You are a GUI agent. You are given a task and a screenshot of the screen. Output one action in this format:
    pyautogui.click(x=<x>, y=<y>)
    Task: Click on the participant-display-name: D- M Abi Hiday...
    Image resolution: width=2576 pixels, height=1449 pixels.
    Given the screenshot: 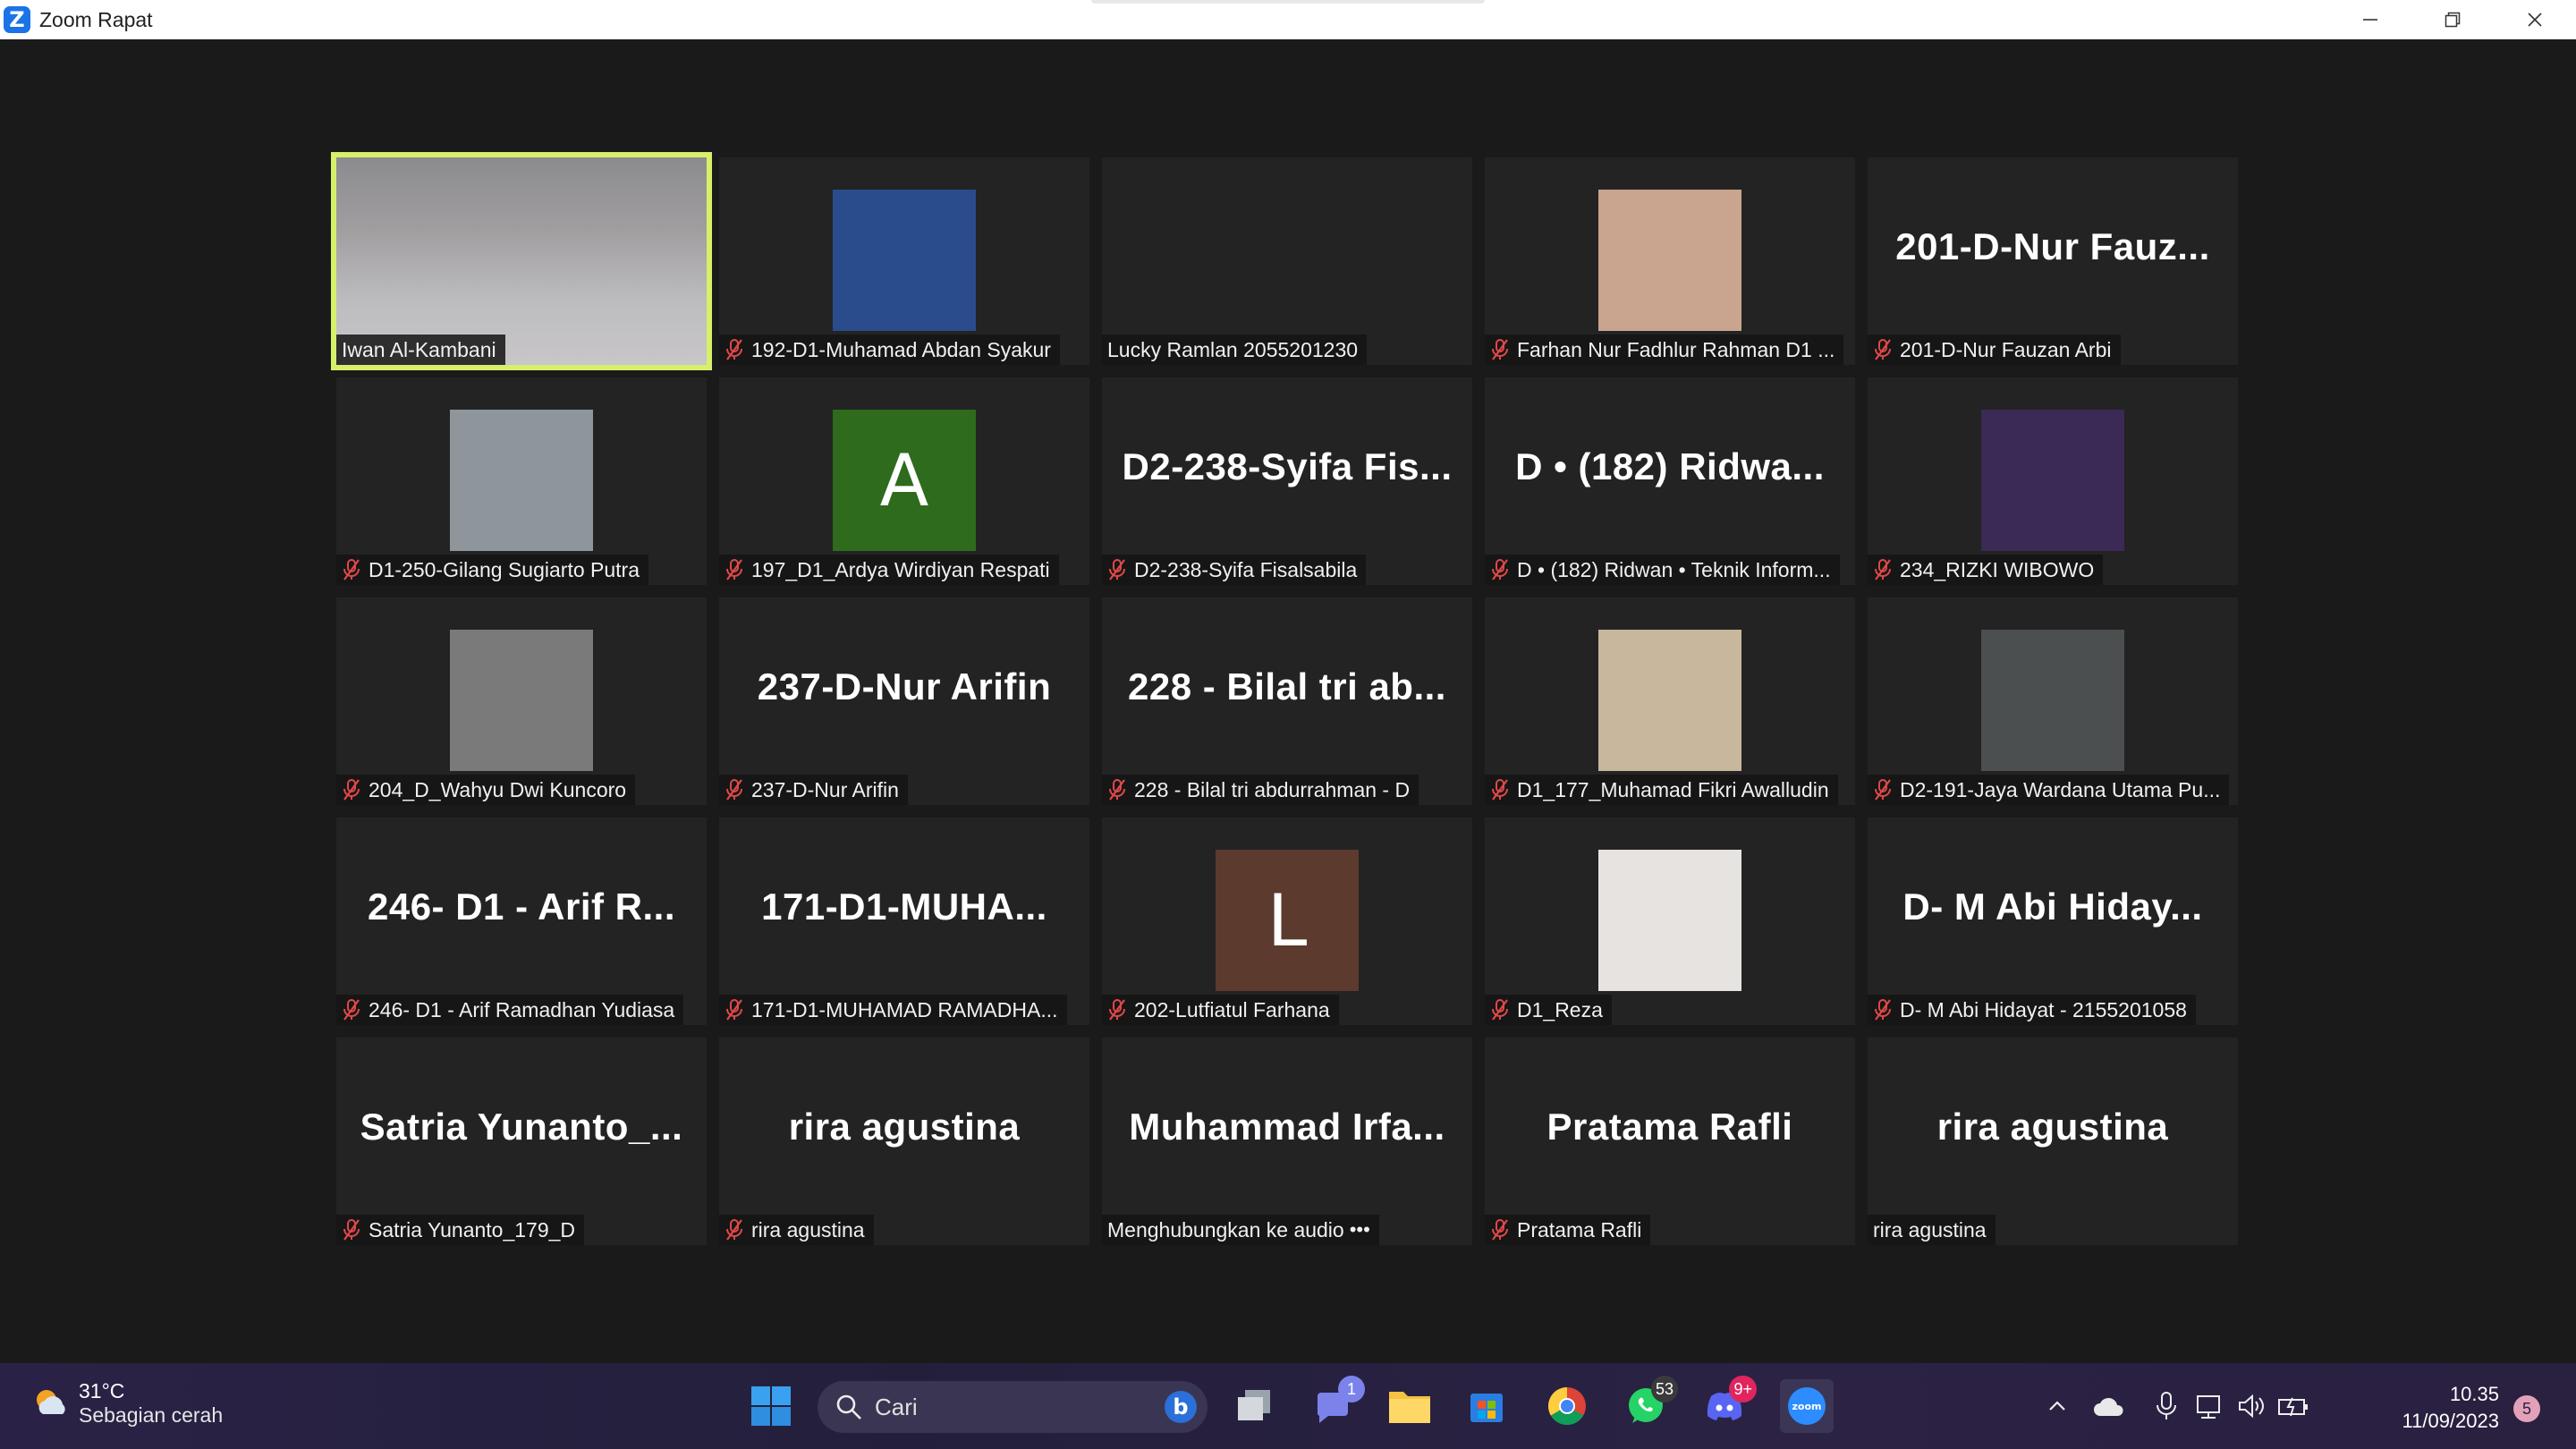 What is the action you would take?
    pyautogui.click(x=2052, y=907)
    